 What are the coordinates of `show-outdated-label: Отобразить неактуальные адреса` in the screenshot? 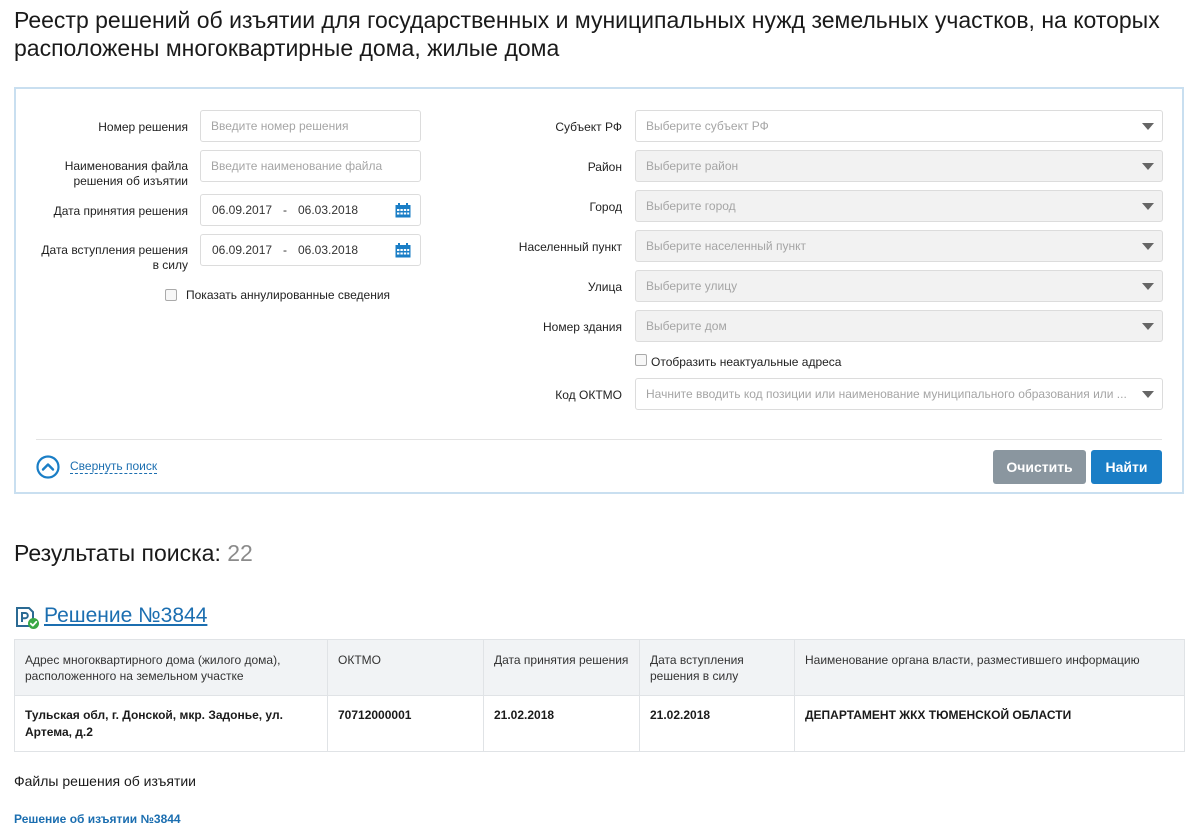 It's located at (746, 362).